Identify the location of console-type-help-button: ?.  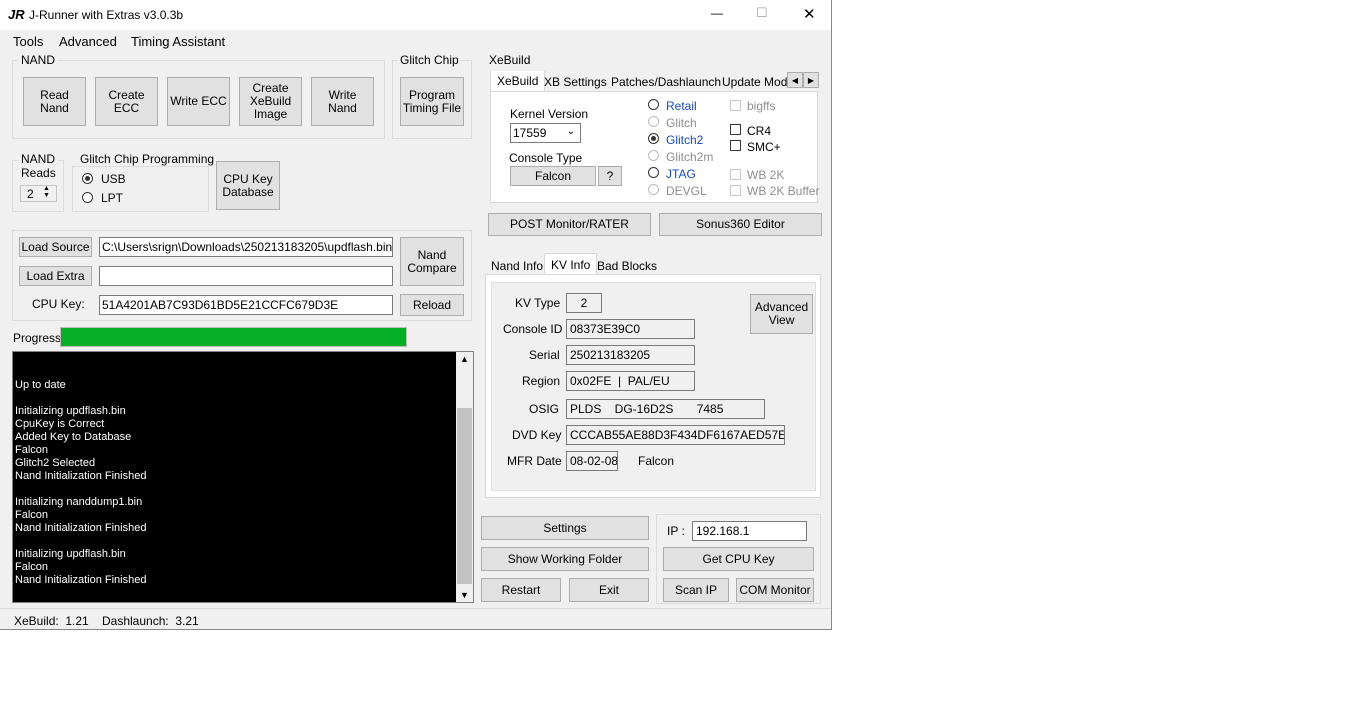
(610, 176).